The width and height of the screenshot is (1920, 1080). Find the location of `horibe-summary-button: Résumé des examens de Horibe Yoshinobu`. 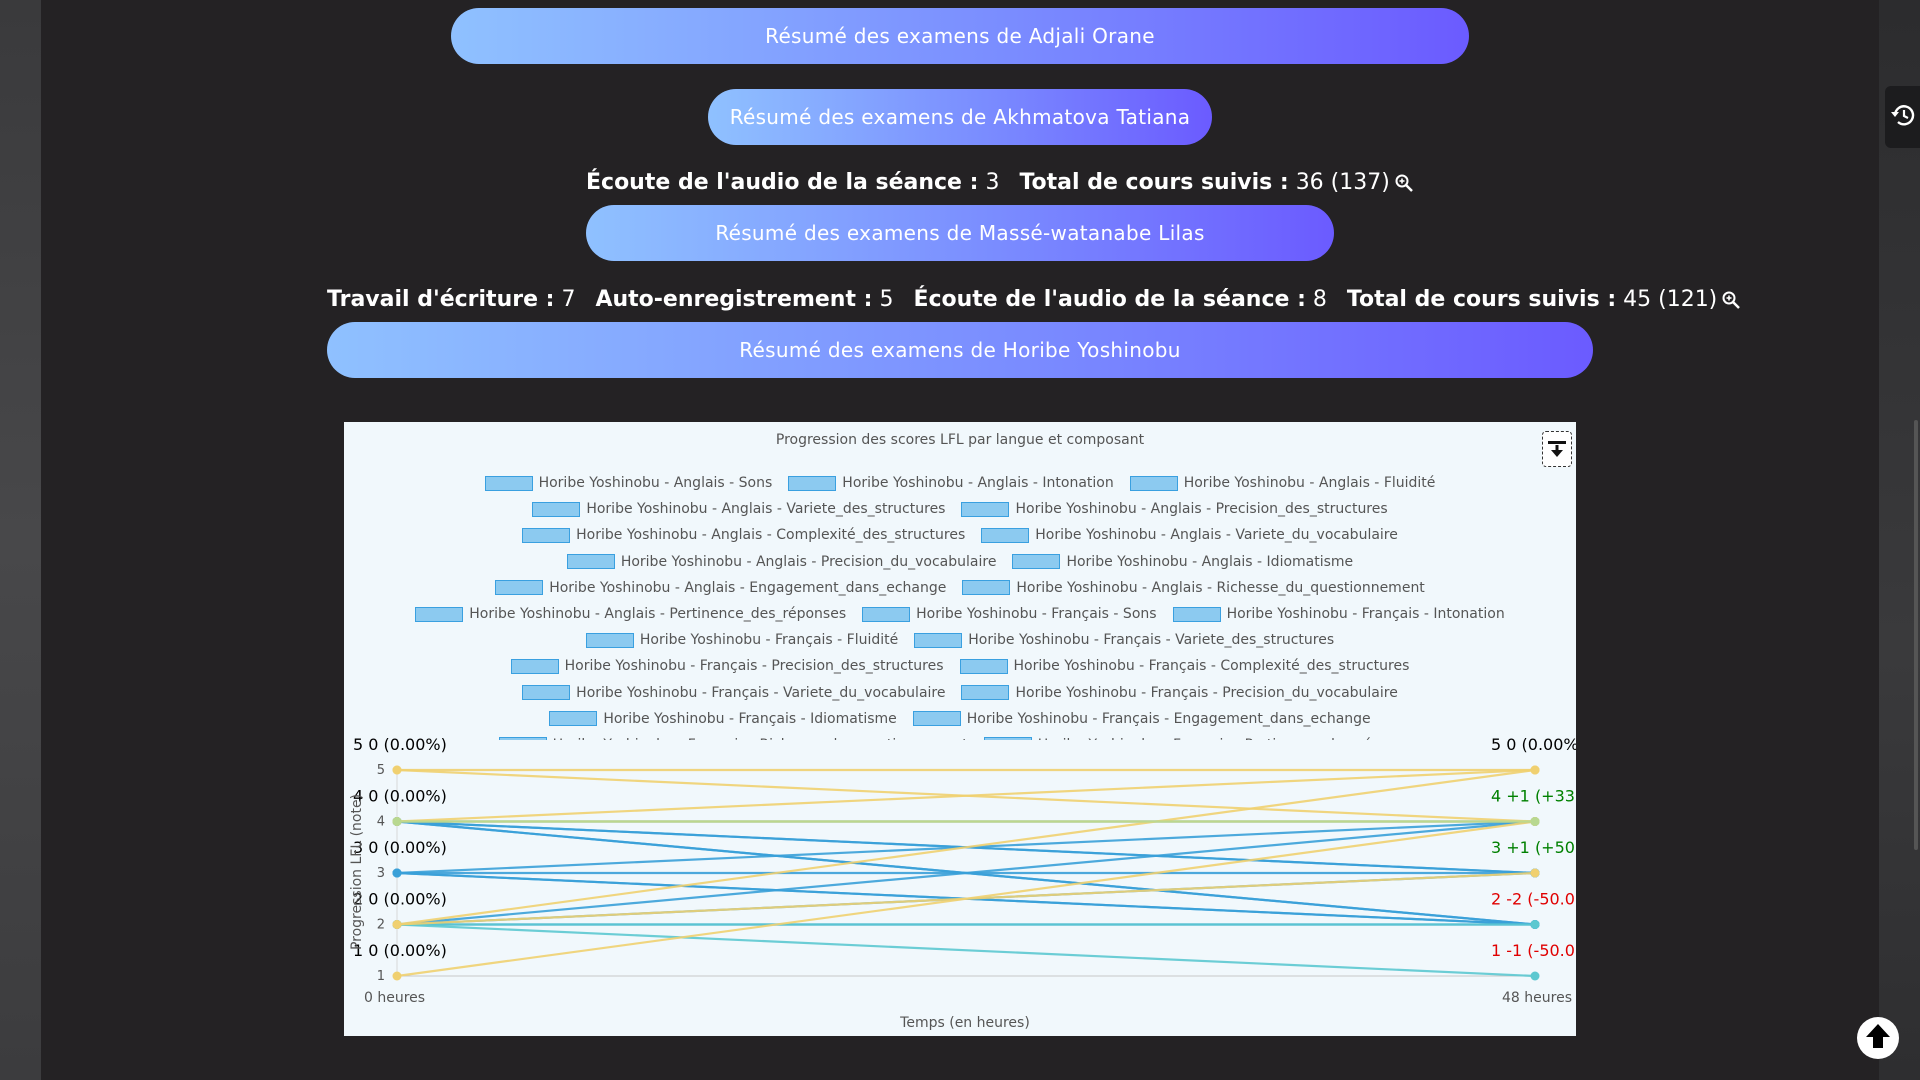

horibe-summary-button: Résumé des examens de Horibe Yoshinobu is located at coordinates (960, 350).